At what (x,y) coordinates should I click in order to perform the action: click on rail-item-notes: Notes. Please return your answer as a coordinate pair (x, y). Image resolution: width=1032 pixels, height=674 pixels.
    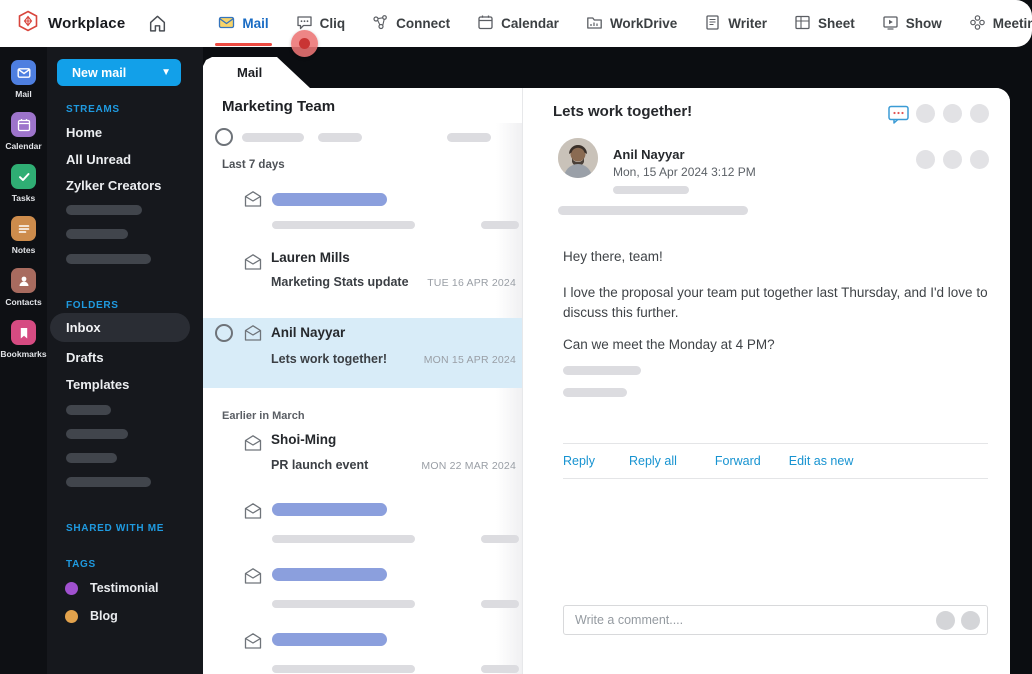
    Looking at the image, I should click on (23, 235).